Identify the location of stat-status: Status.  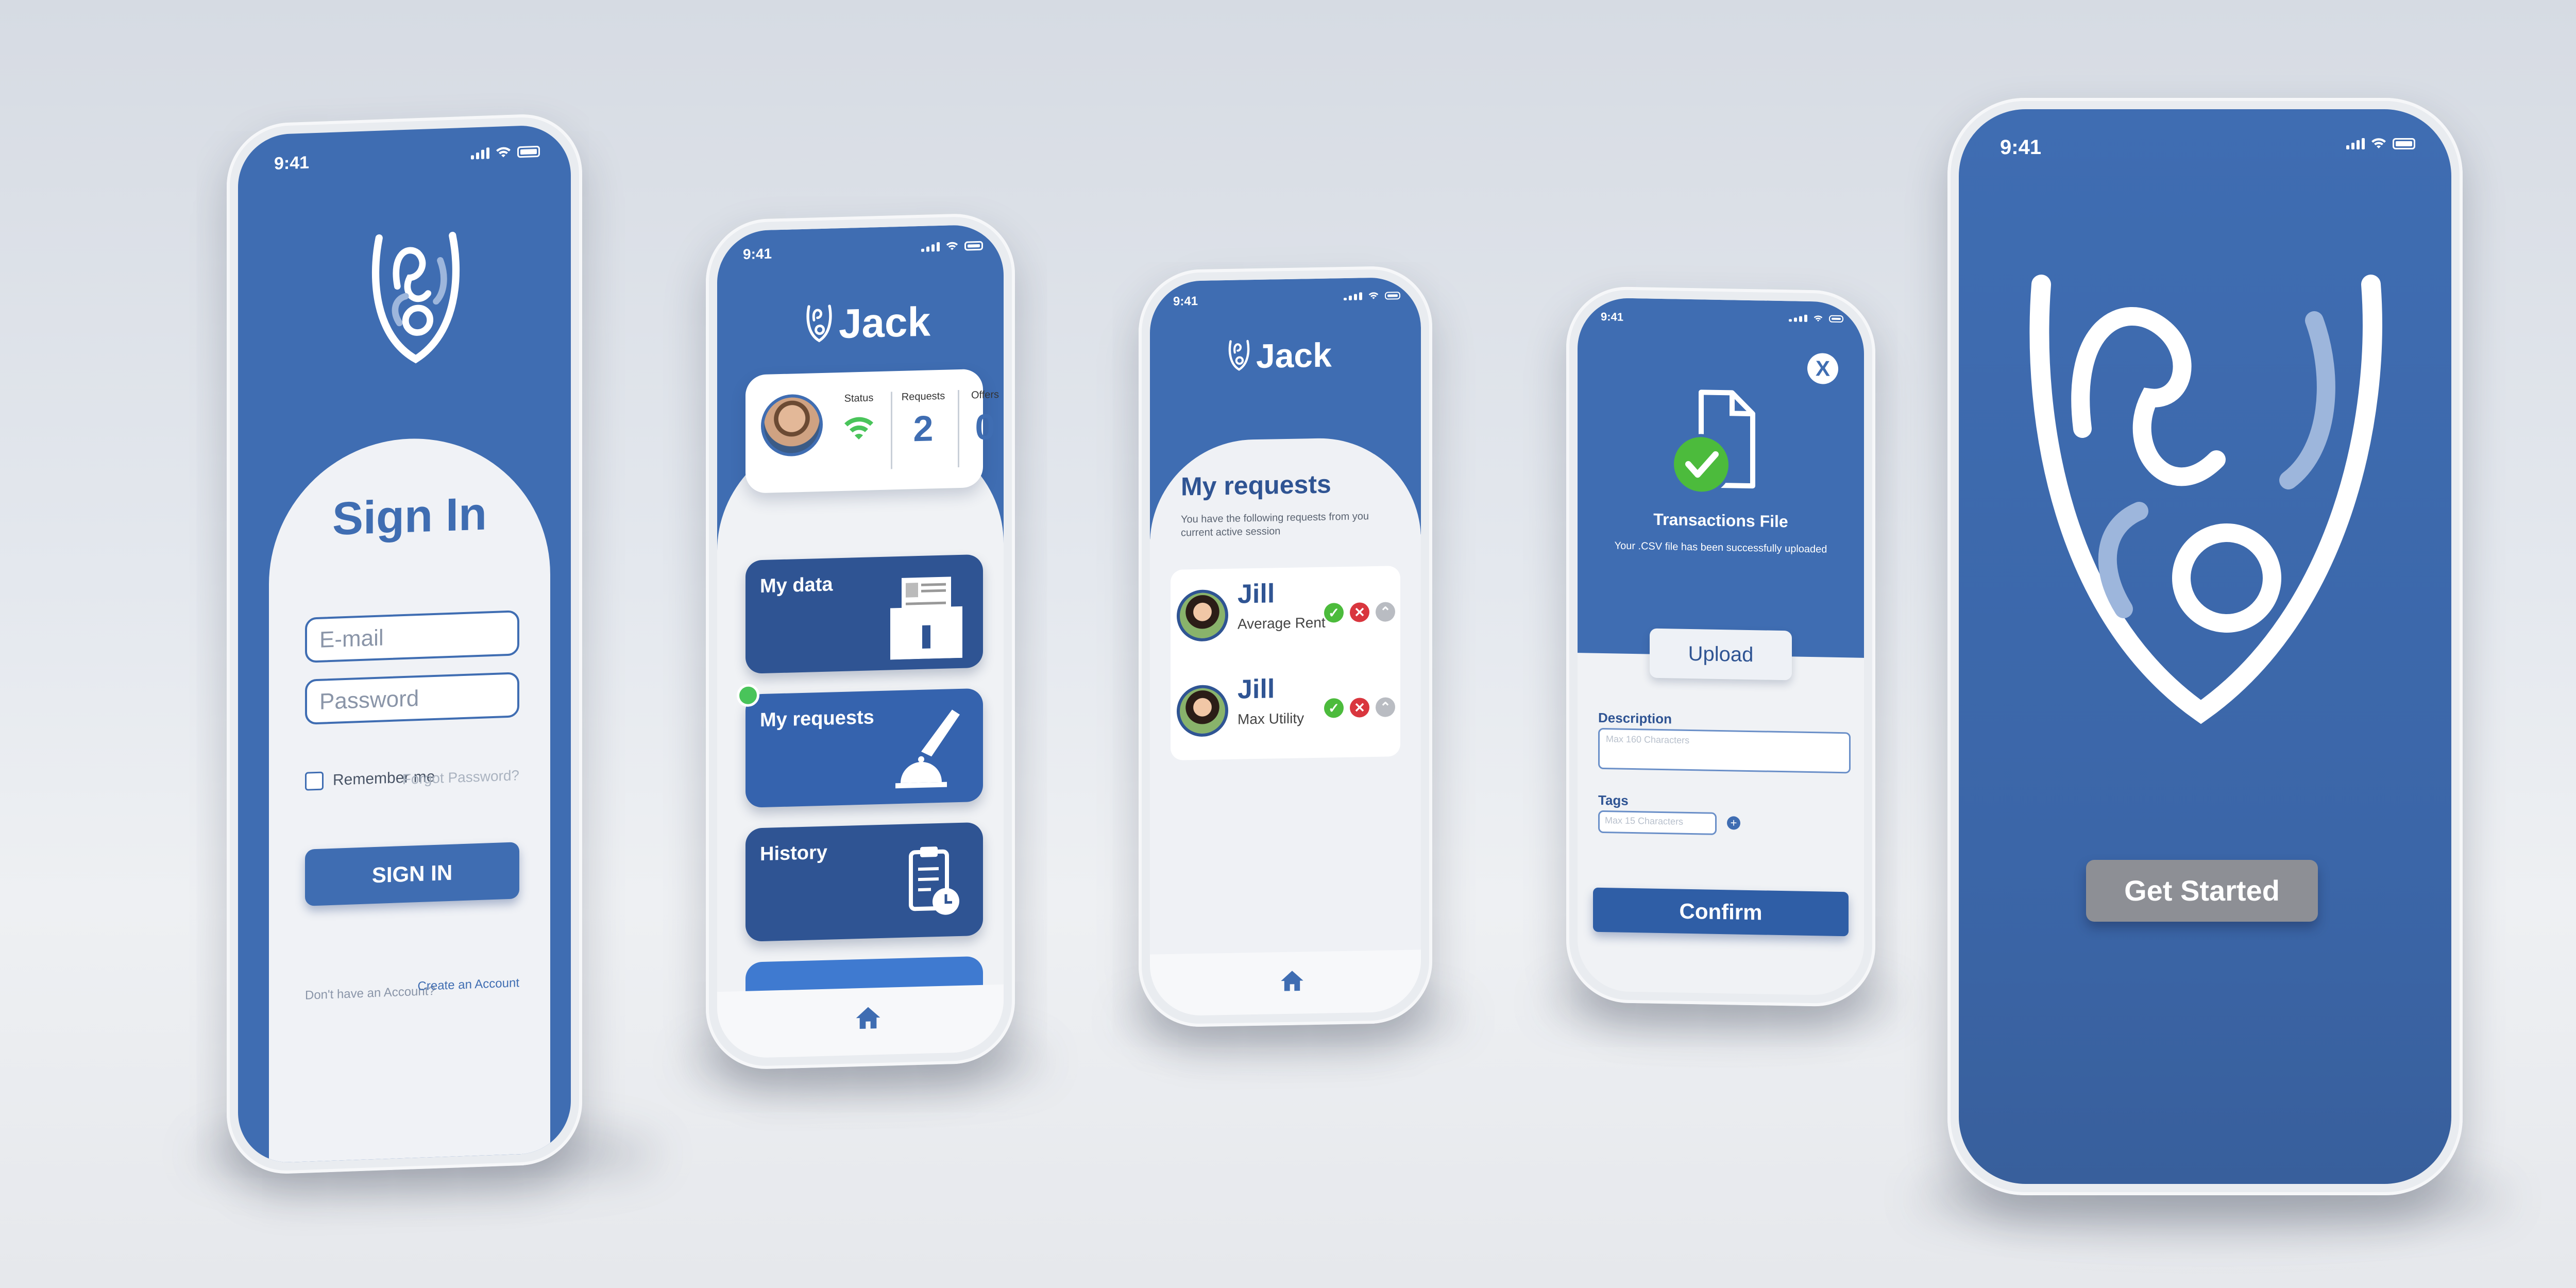
(859, 419).